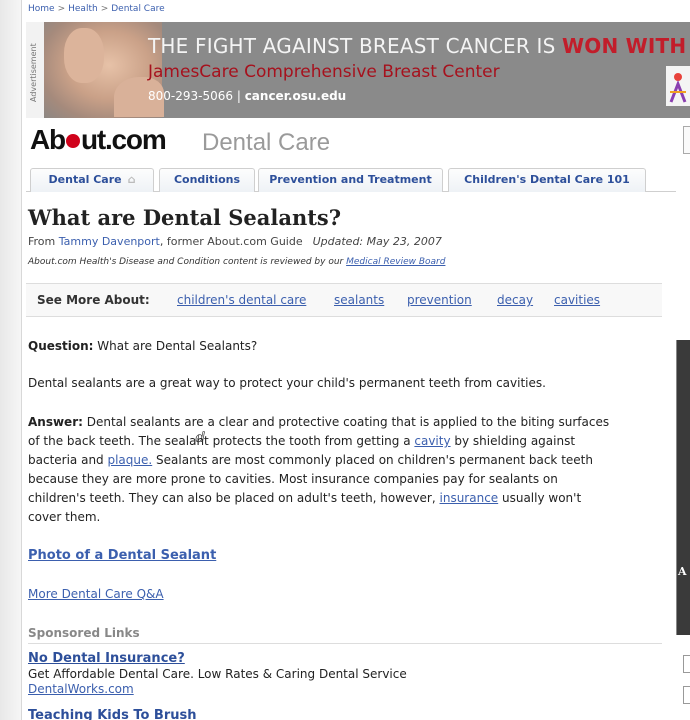 This screenshot has height=720, width=690. What do you see at coordinates (112, 714) in the screenshot?
I see `sponsored-ad-title: Teaching Kids To Brush` at bounding box center [112, 714].